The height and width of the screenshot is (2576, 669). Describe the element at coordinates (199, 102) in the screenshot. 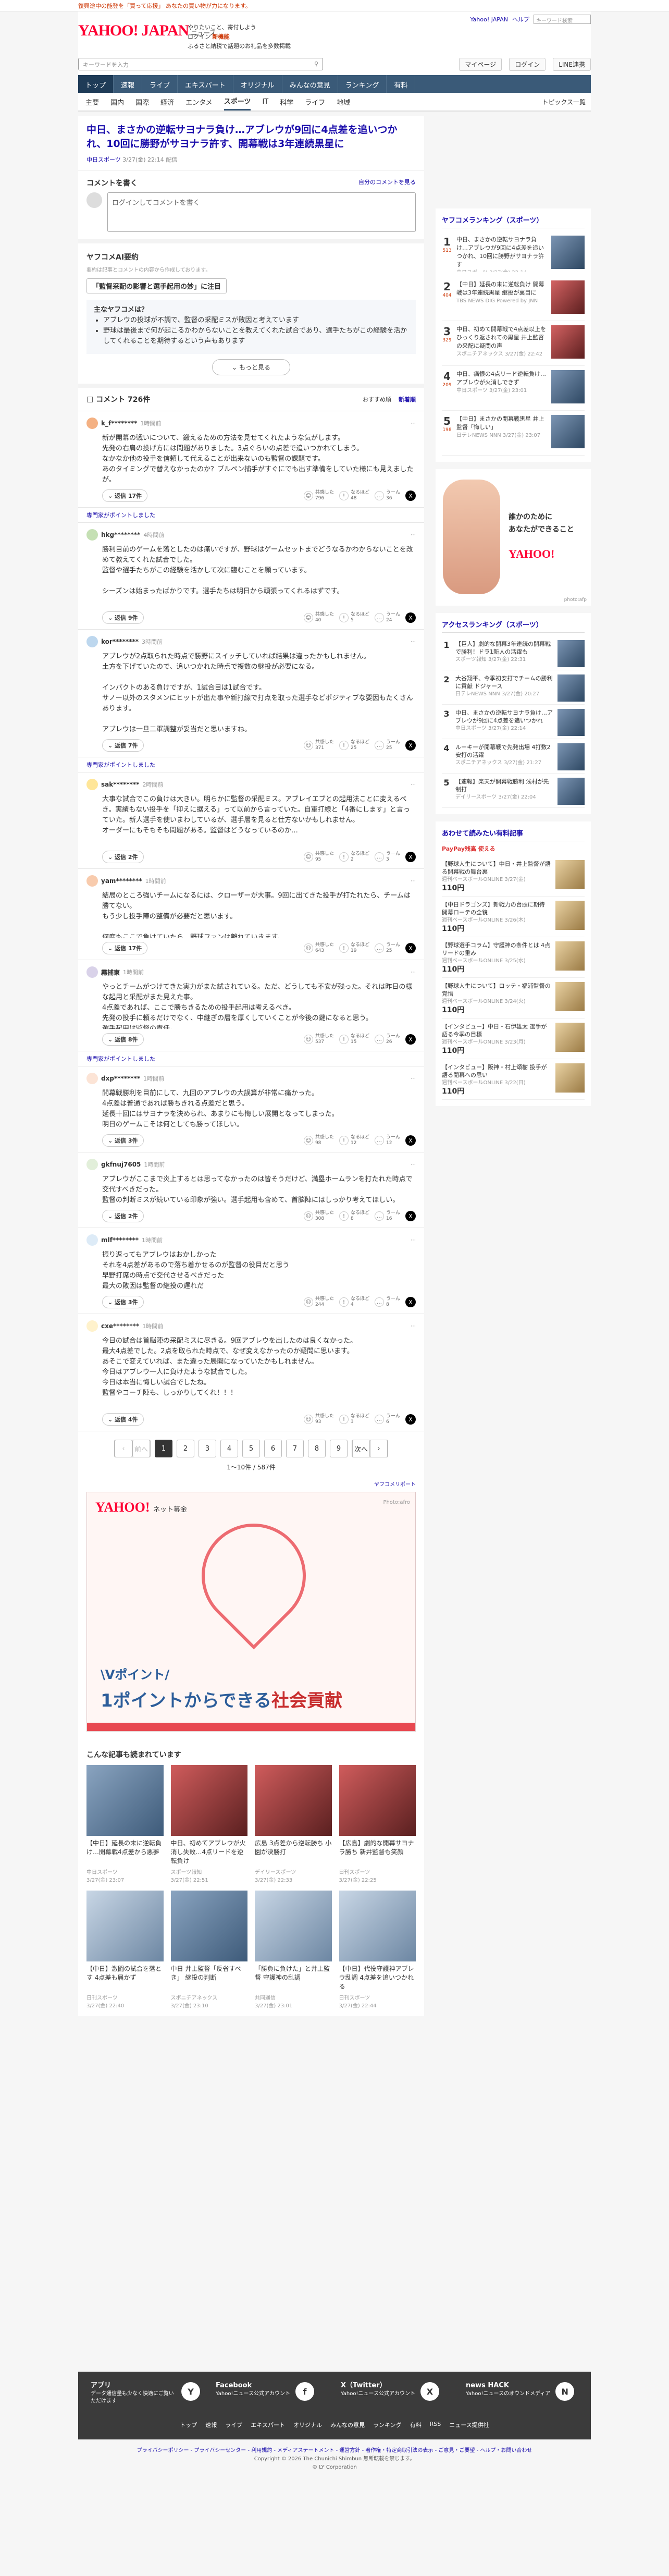

I see `subnav-entertainment: エンタメ` at that location.